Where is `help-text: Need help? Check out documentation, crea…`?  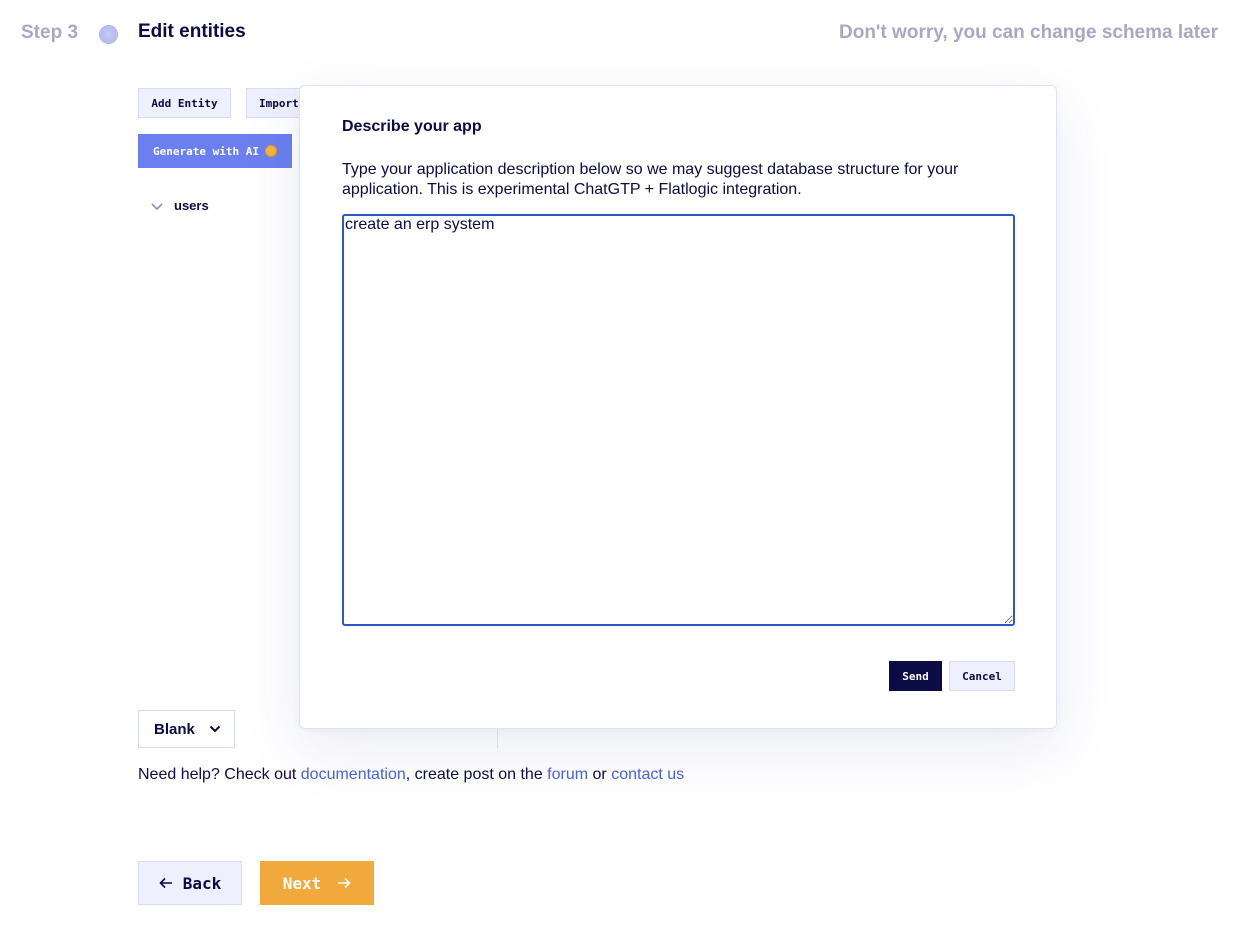 help-text: Need help? Check out documentation, crea… is located at coordinates (411, 775).